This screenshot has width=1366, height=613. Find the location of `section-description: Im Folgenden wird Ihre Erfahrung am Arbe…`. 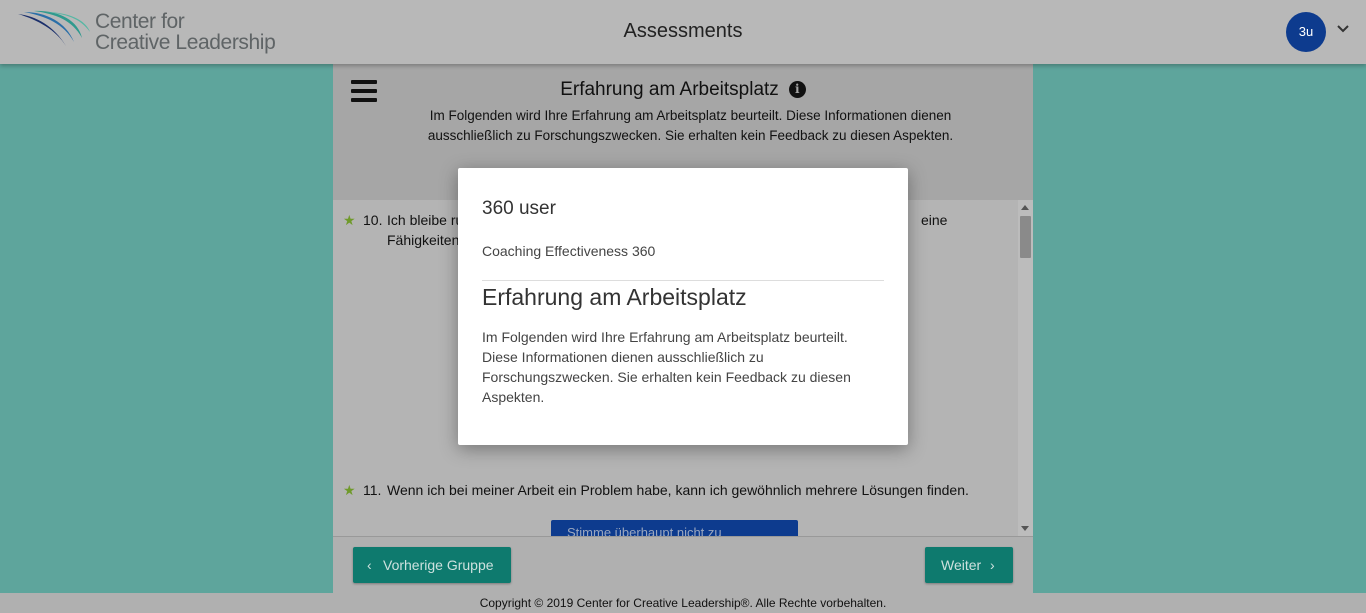

section-description: Im Folgenden wird Ihre Erfahrung am Arbe… is located at coordinates (690, 125).